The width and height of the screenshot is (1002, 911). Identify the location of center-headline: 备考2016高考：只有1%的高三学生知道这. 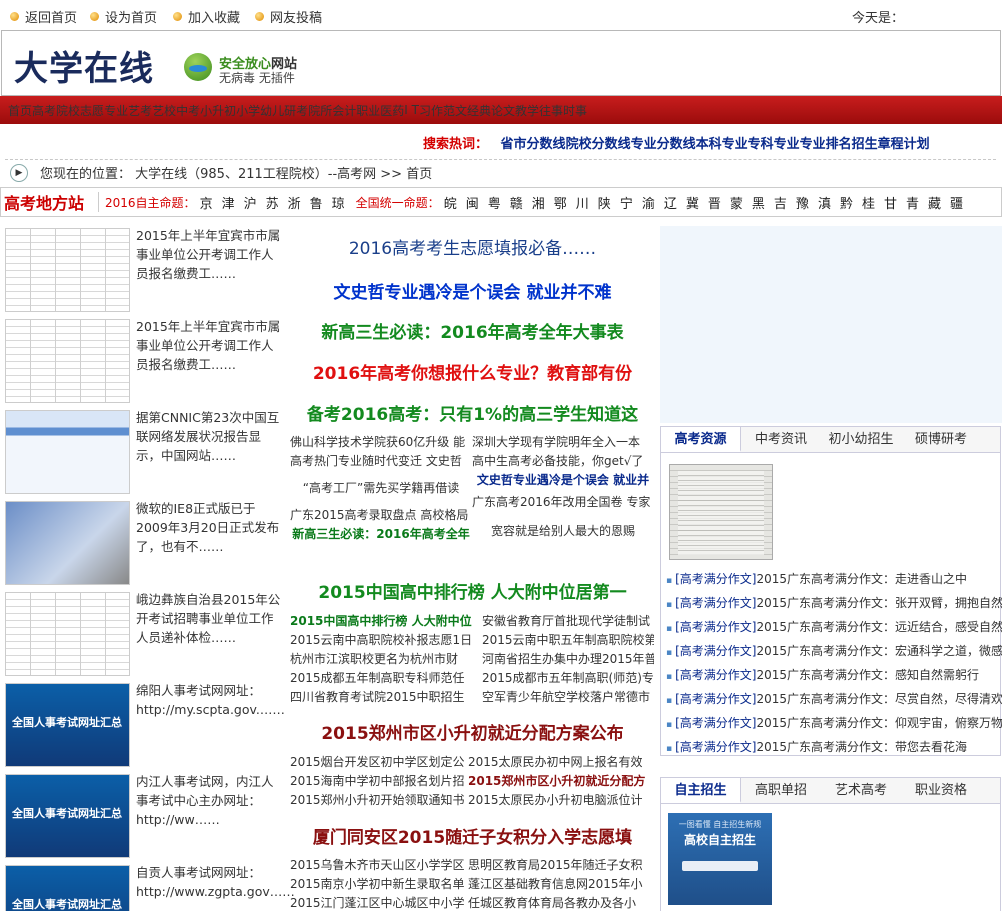
(472, 412).